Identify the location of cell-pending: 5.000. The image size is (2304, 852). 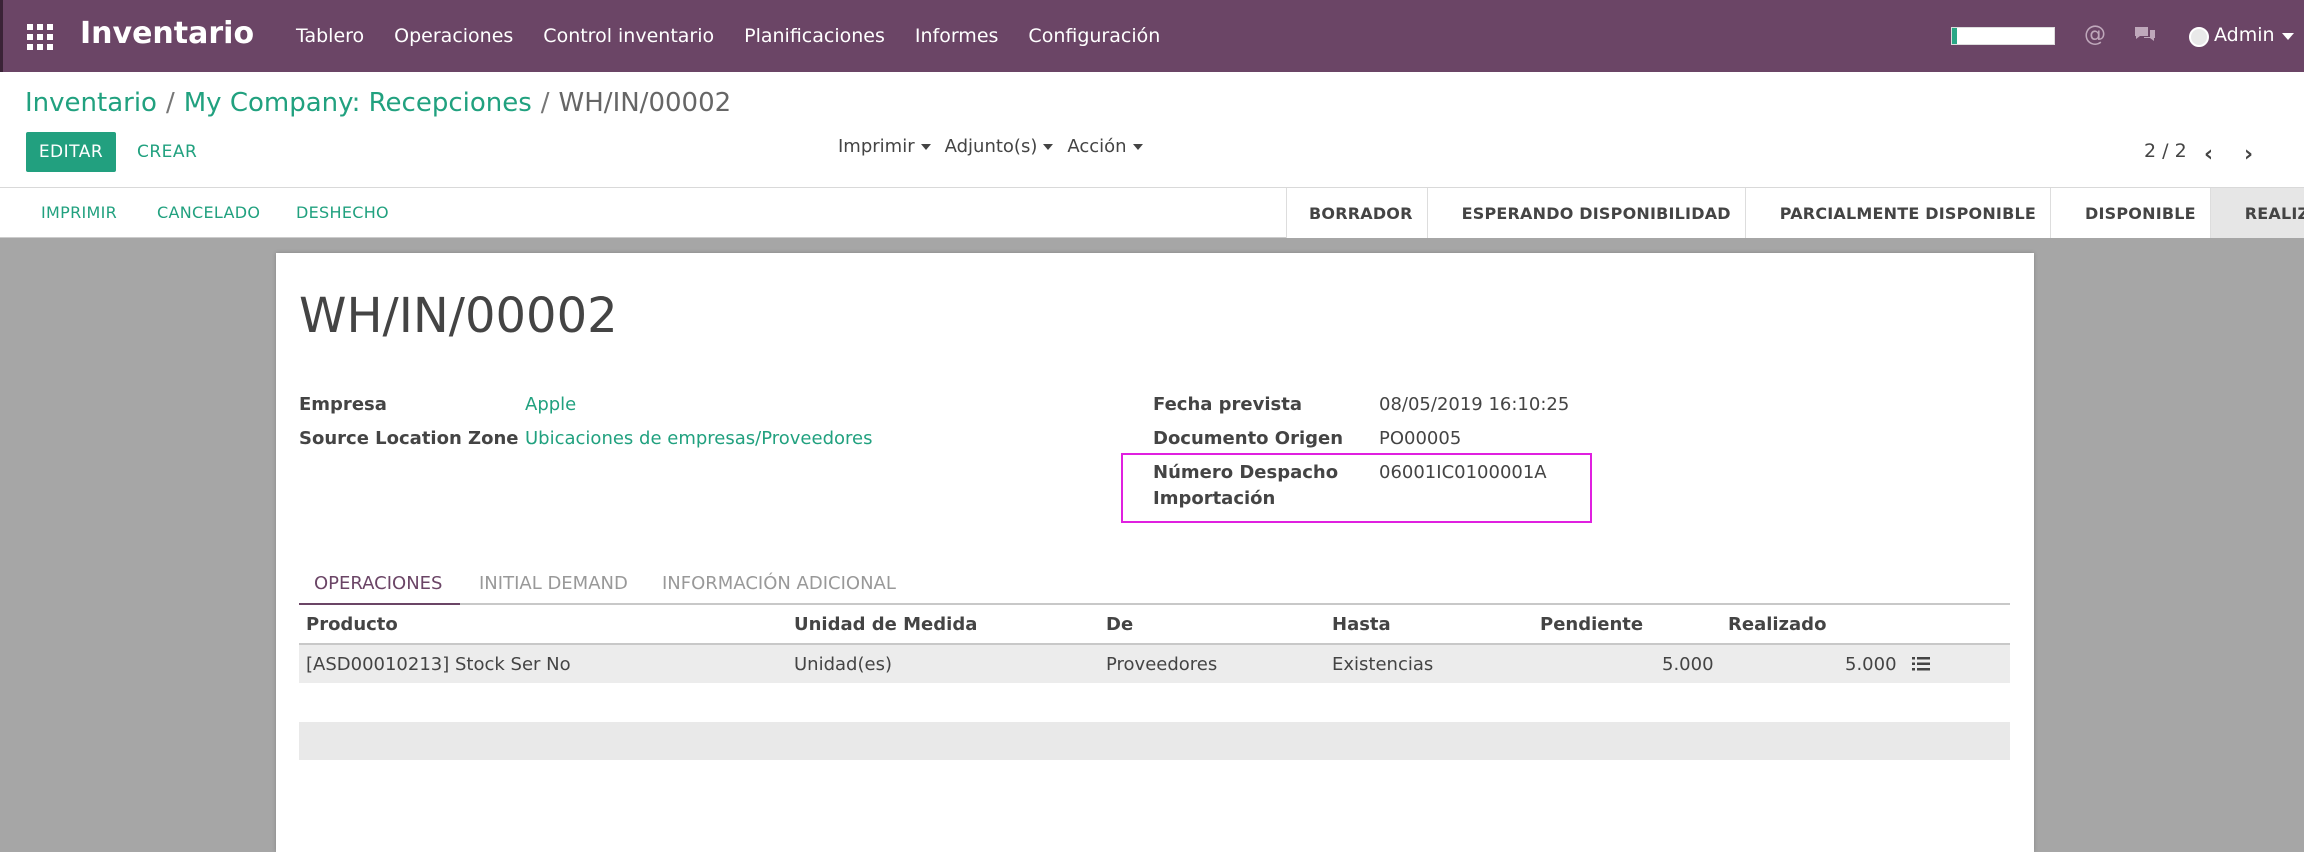
(1688, 664).